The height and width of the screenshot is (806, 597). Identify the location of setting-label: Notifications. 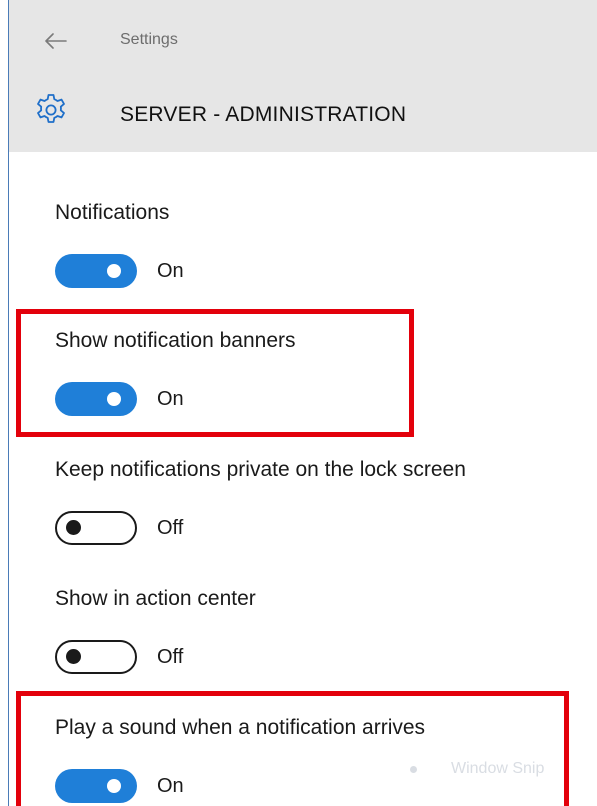
(112, 212).